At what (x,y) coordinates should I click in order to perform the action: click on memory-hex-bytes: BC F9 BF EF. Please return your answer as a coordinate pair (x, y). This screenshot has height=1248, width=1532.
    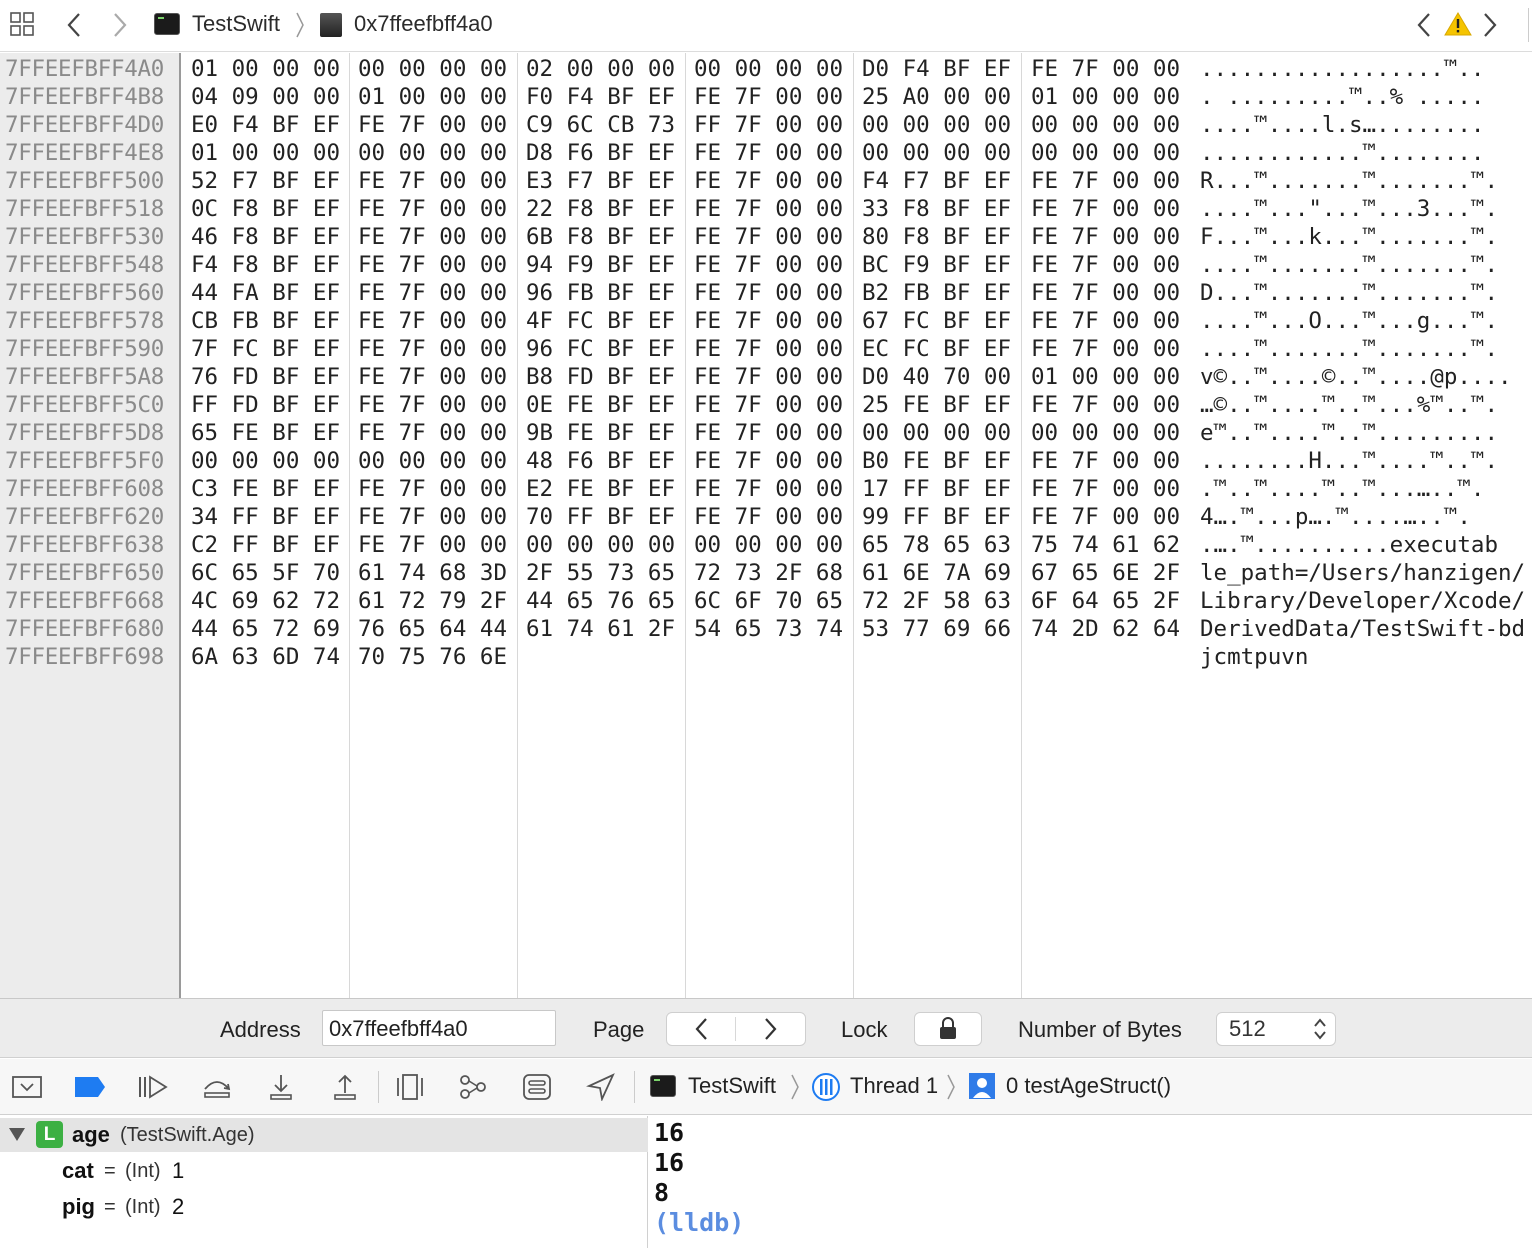
    Looking at the image, I should click on (936, 265).